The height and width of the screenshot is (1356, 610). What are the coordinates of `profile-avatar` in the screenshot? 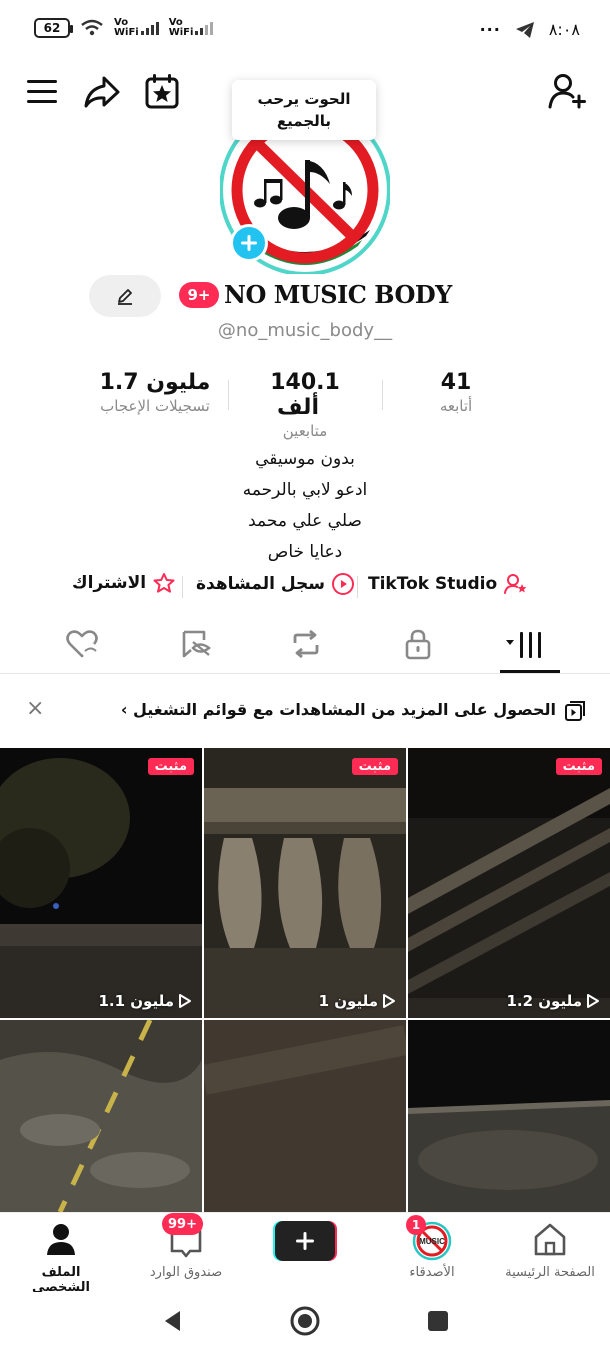 It's located at (305, 190).